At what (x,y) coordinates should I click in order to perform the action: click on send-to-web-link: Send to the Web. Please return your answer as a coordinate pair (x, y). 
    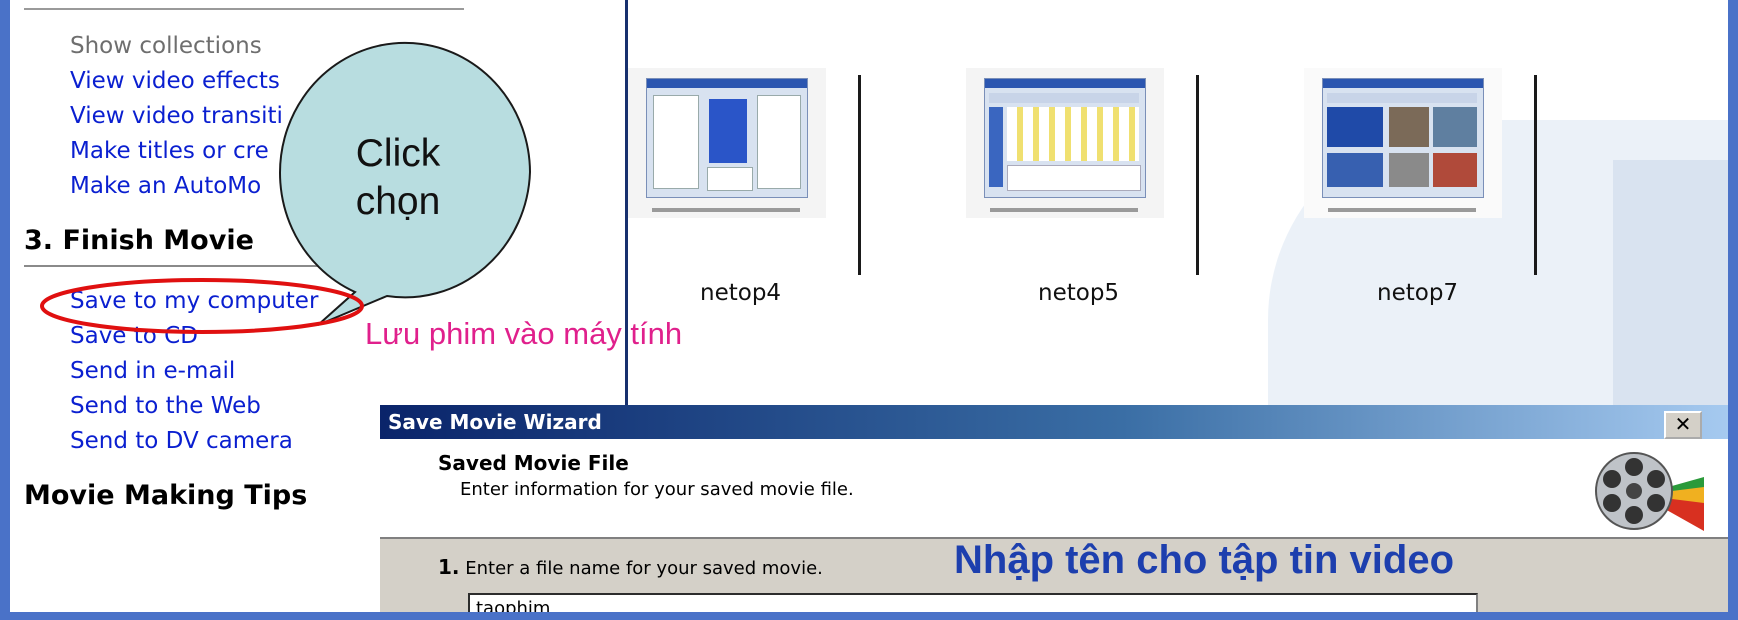
    Looking at the image, I should click on (165, 406).